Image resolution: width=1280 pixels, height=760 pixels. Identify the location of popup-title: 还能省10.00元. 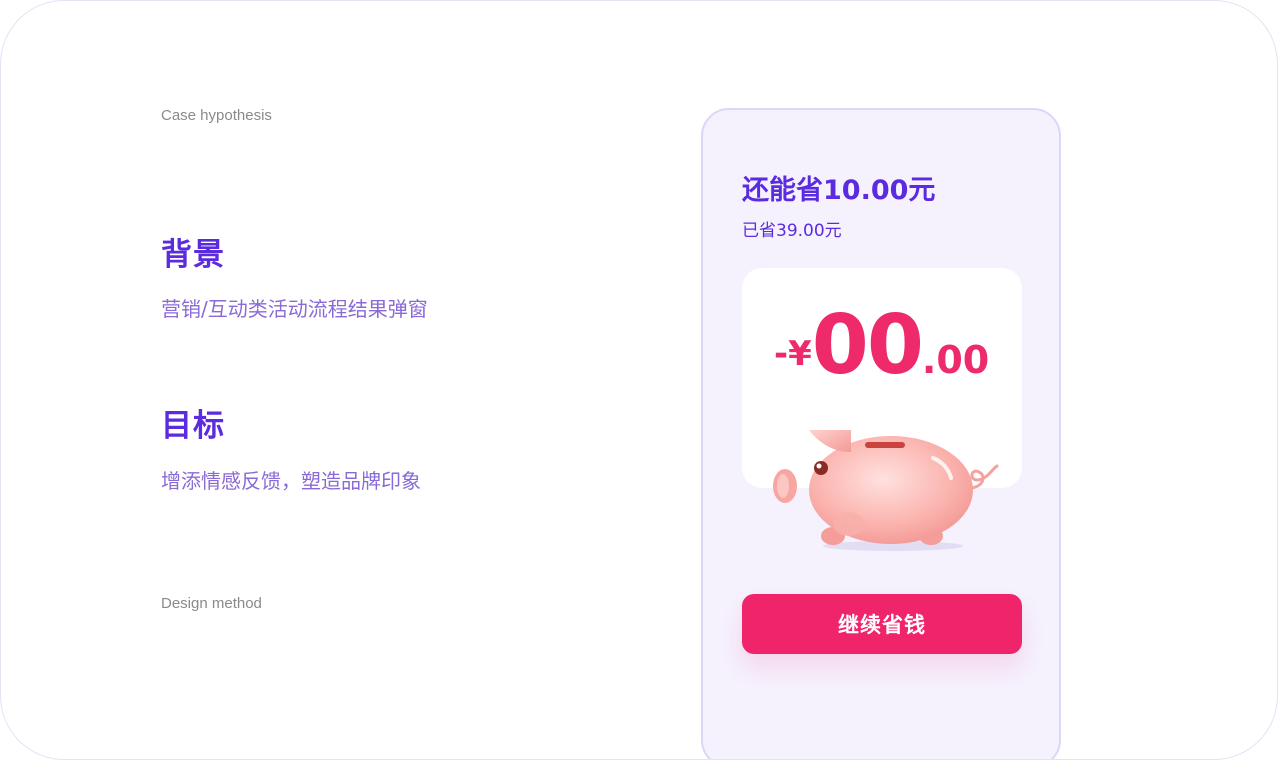
(839, 190).